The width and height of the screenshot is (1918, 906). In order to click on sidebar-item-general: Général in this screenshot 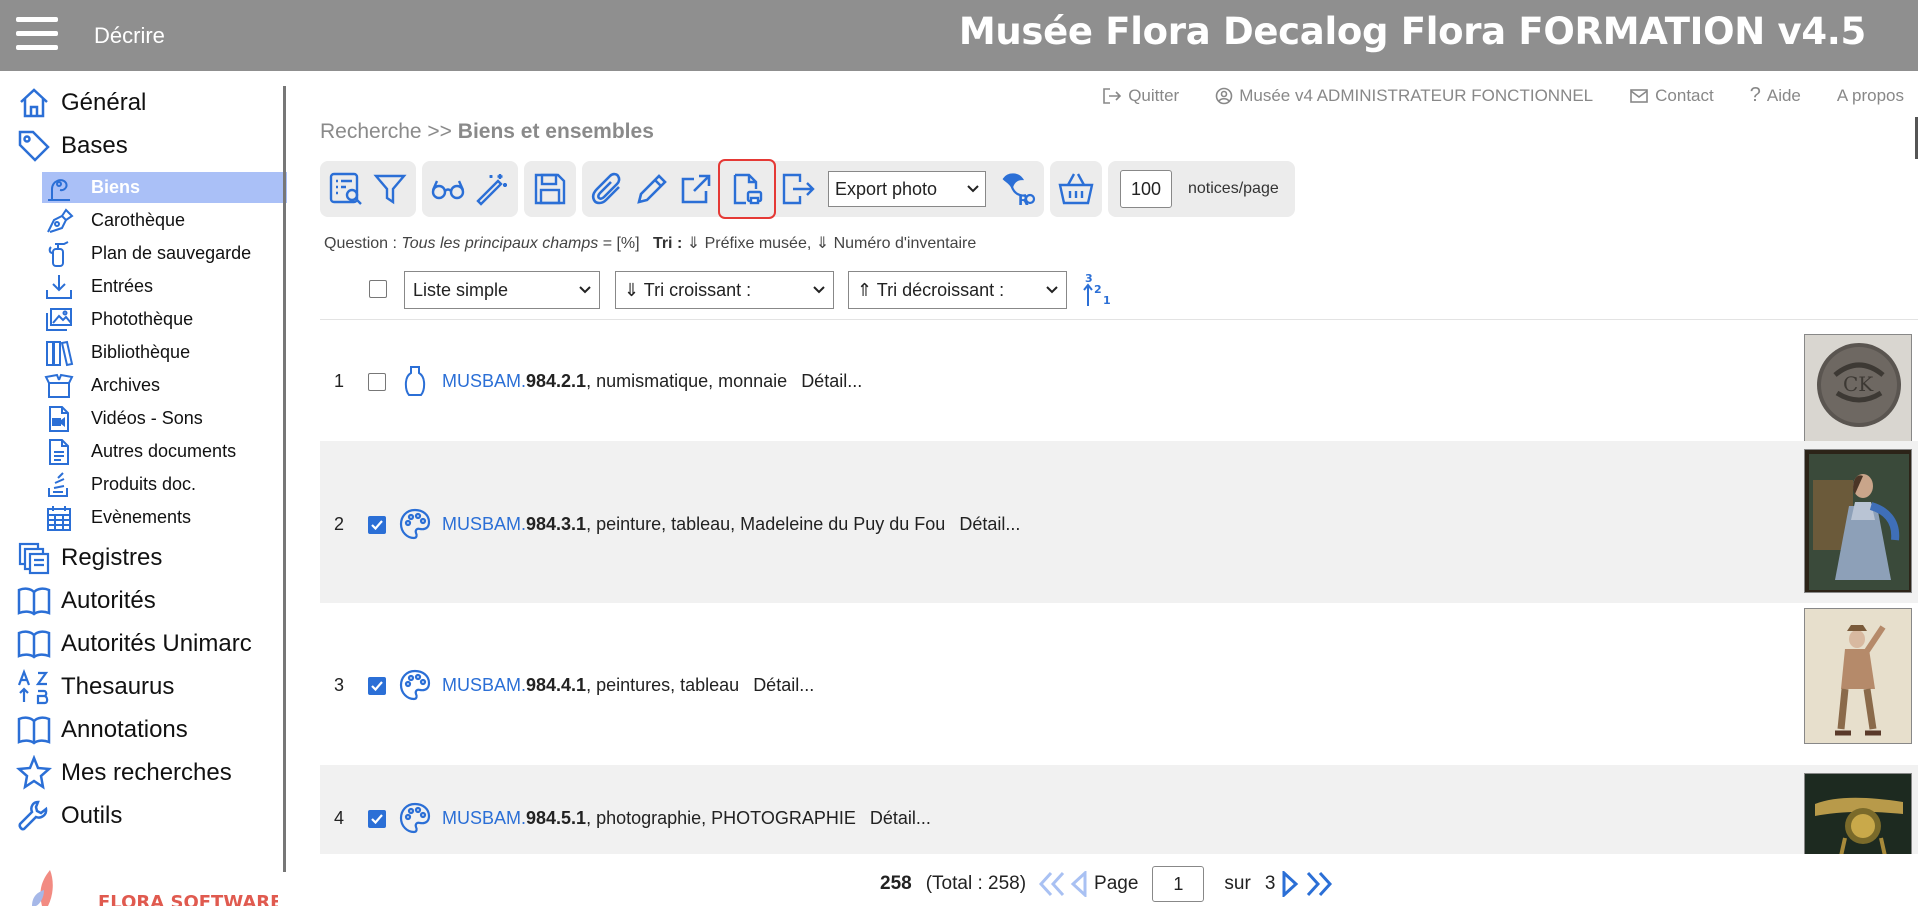, I will do `click(142, 103)`.